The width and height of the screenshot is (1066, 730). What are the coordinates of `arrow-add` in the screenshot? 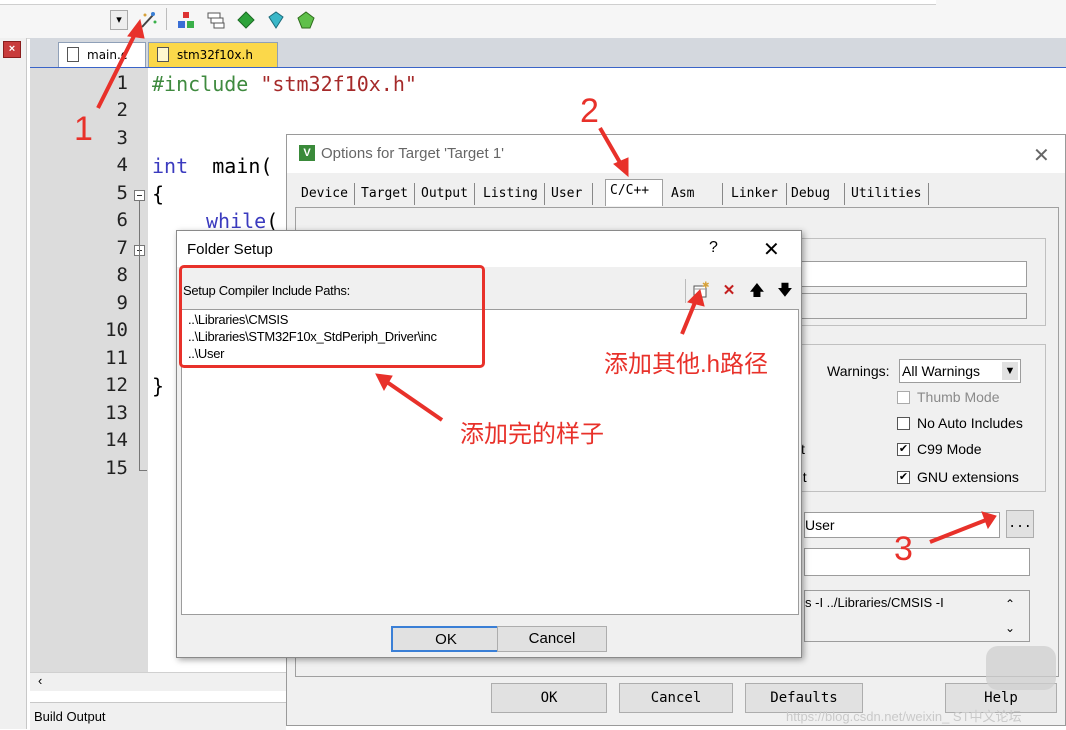 It's located at (689, 317).